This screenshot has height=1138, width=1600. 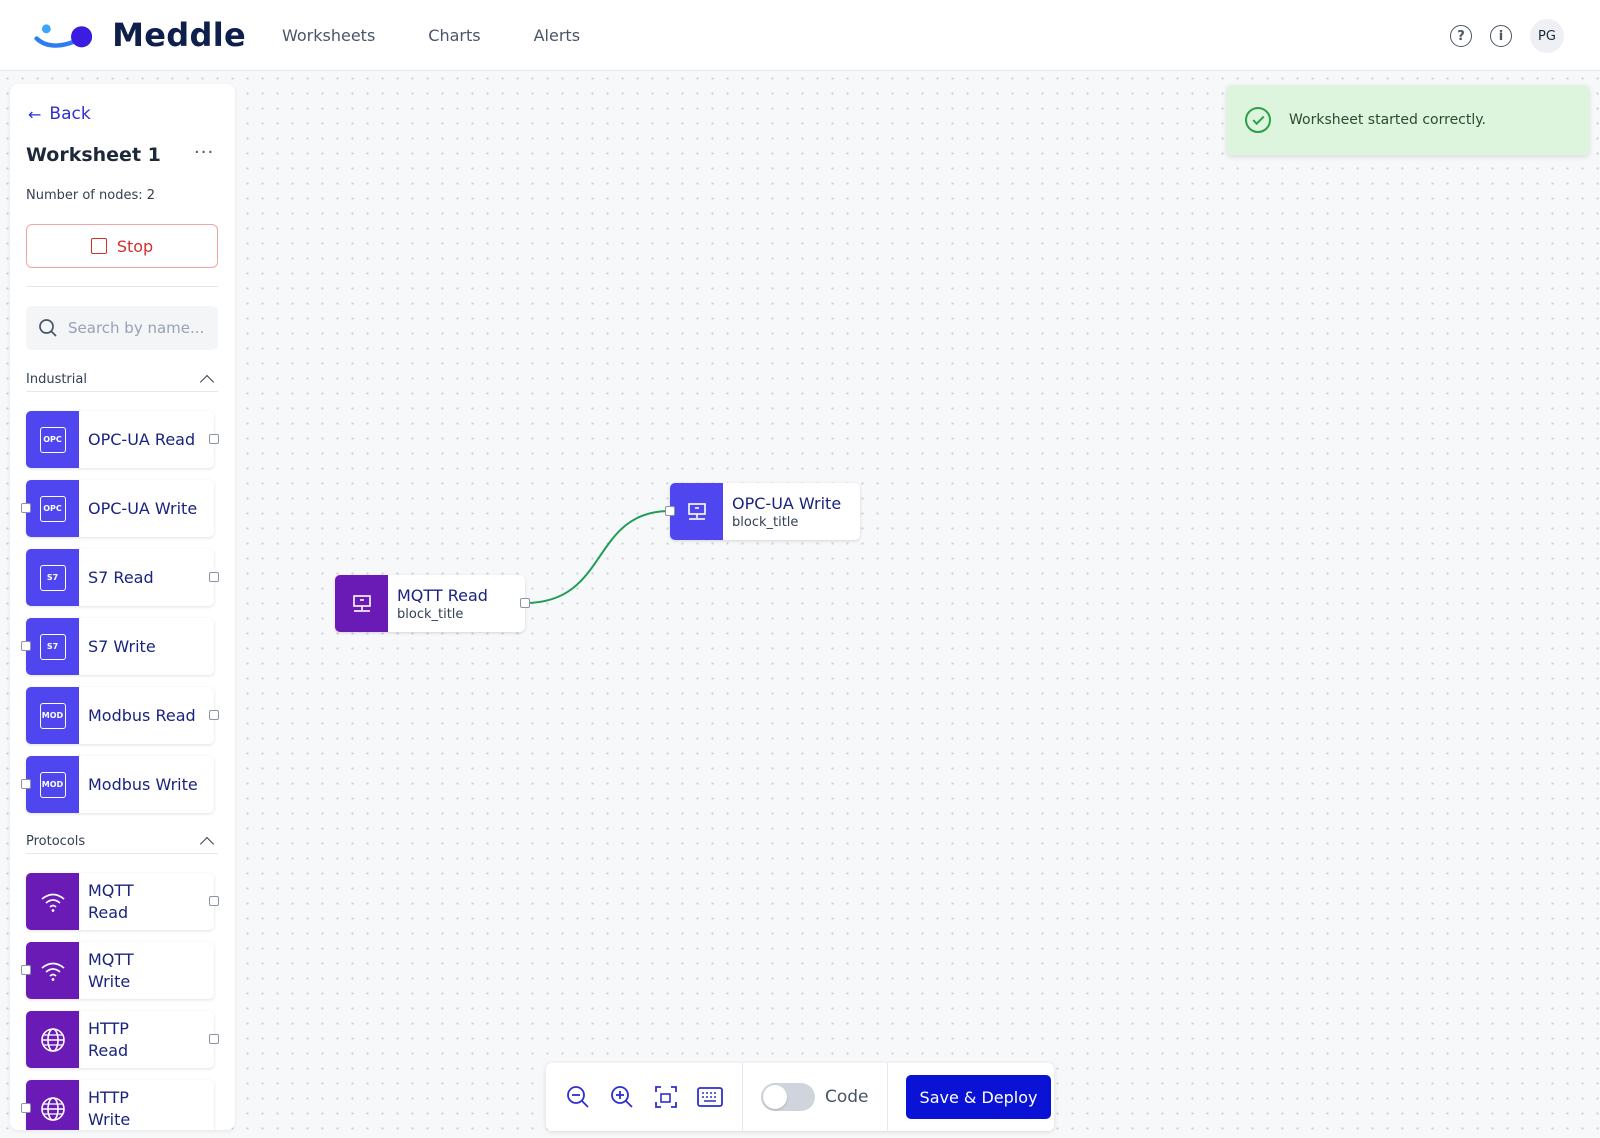 I want to click on zoom-in-icon, so click(x=622, y=1097).